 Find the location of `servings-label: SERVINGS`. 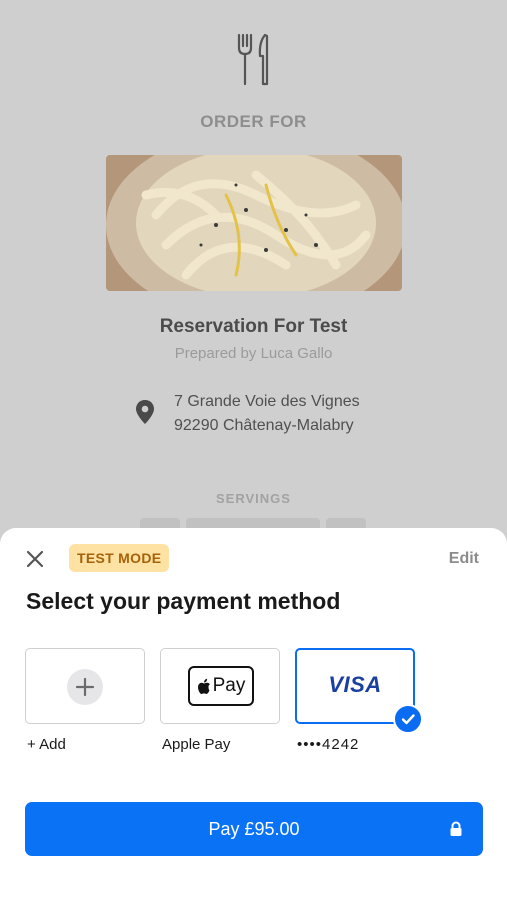

servings-label: SERVINGS is located at coordinates (253, 498).